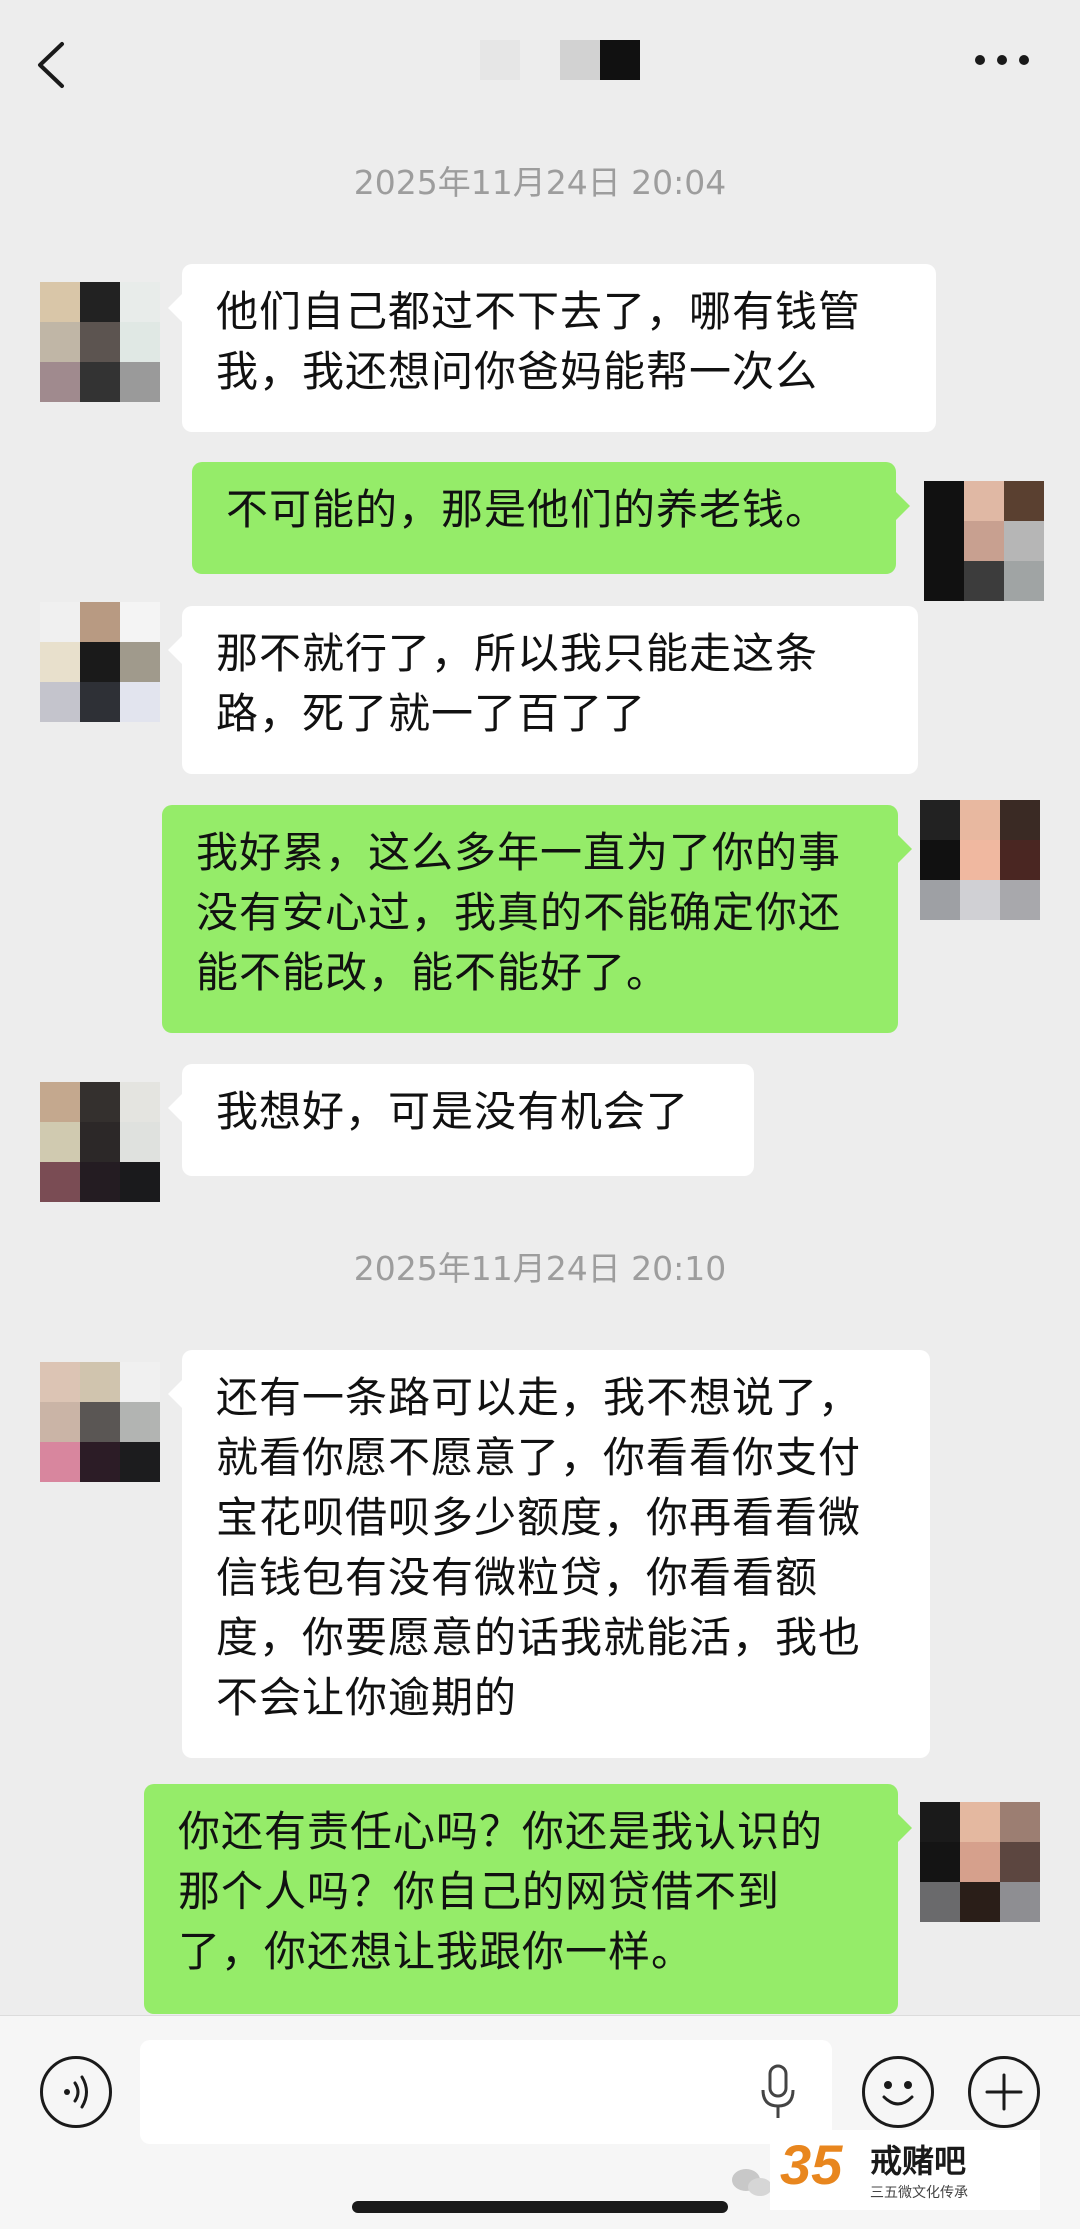 Image resolution: width=1080 pixels, height=2229 pixels. I want to click on message-line: 我好累，这么多年一直为了你的事, so click(519, 852).